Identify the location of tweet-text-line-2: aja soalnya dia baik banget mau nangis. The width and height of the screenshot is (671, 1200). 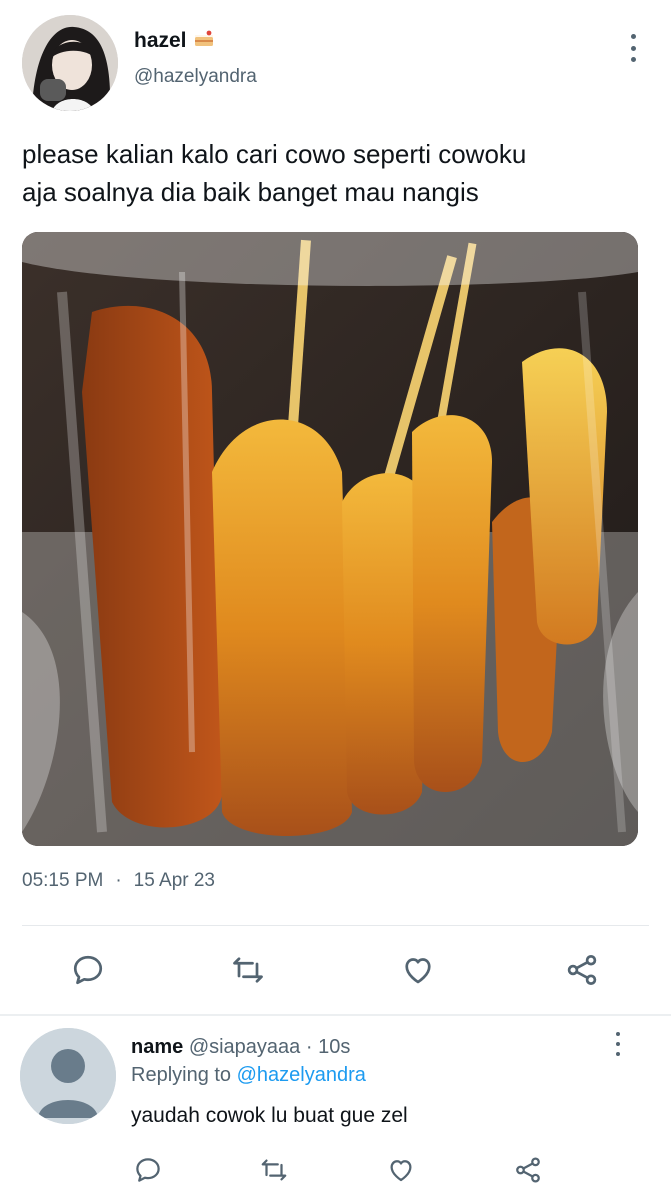
(250, 192).